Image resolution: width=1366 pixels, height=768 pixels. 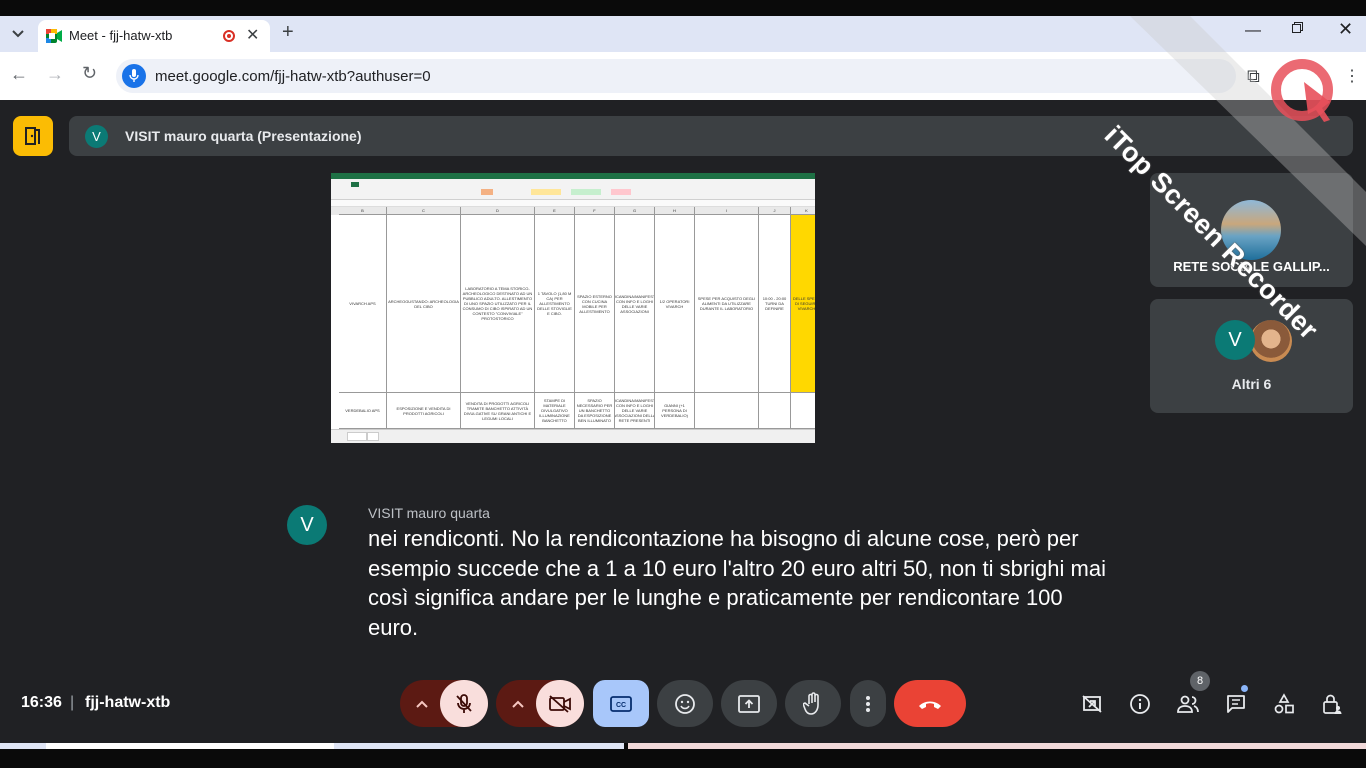 What do you see at coordinates (711, 136) in the screenshot?
I see `presentation-banner: V VISIT mauro quarta (Presentazione)` at bounding box center [711, 136].